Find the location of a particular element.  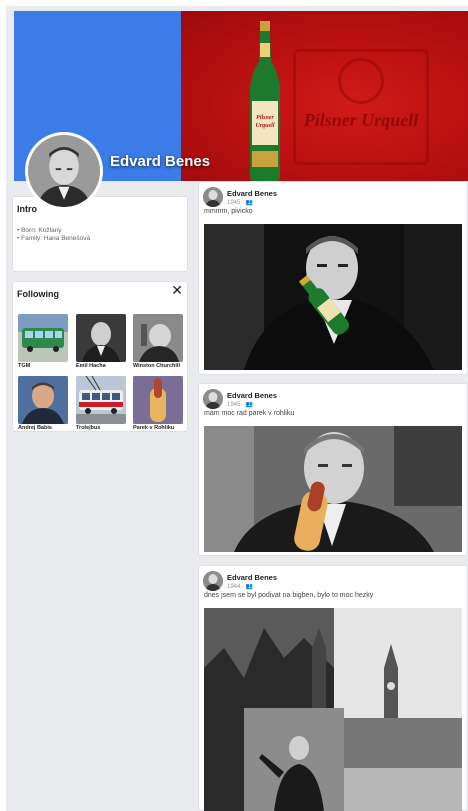

post-text: mam moc rad parek v rohliku is located at coordinates (249, 413).